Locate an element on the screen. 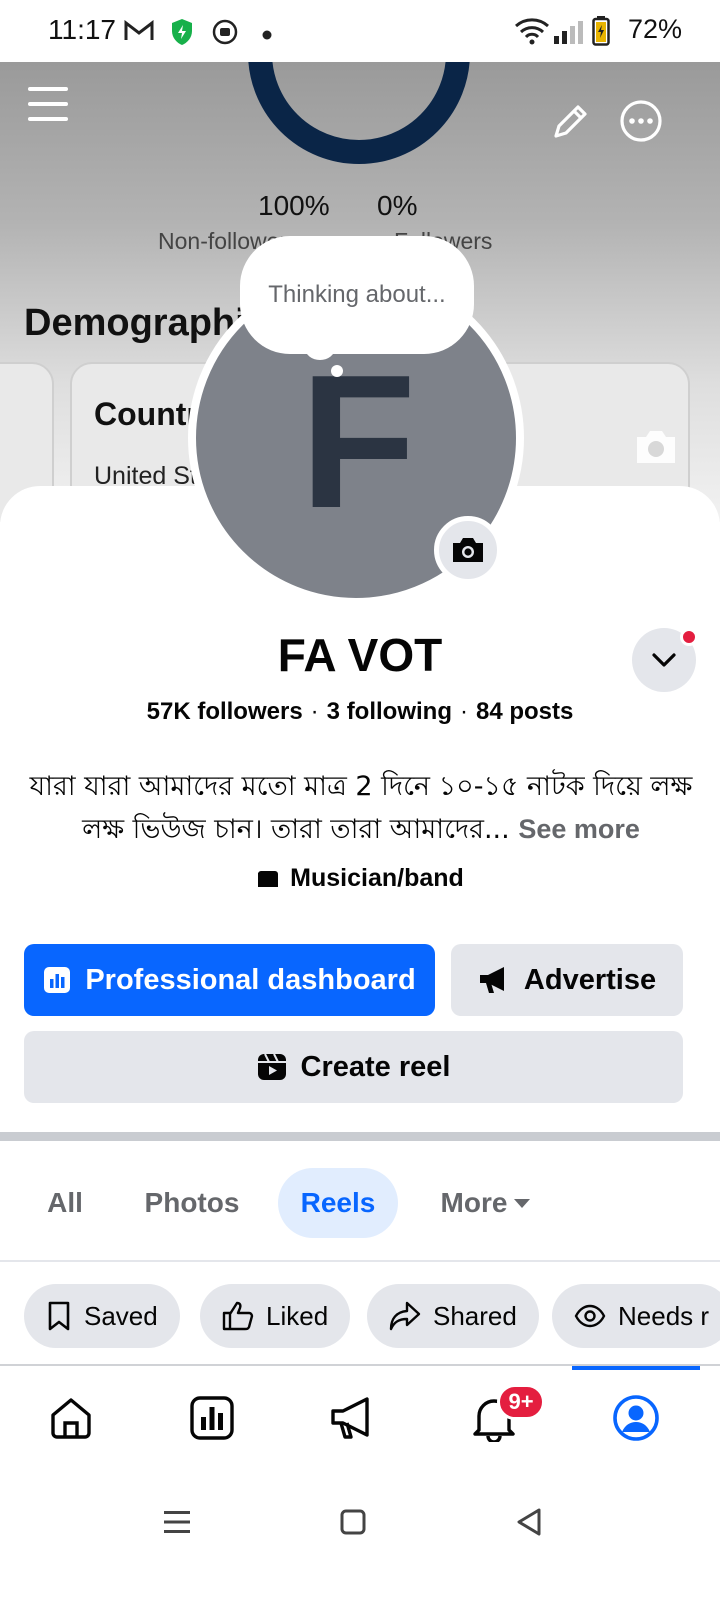 This screenshot has height=1600, width=720. caret-down-icon is located at coordinates (522, 1203).